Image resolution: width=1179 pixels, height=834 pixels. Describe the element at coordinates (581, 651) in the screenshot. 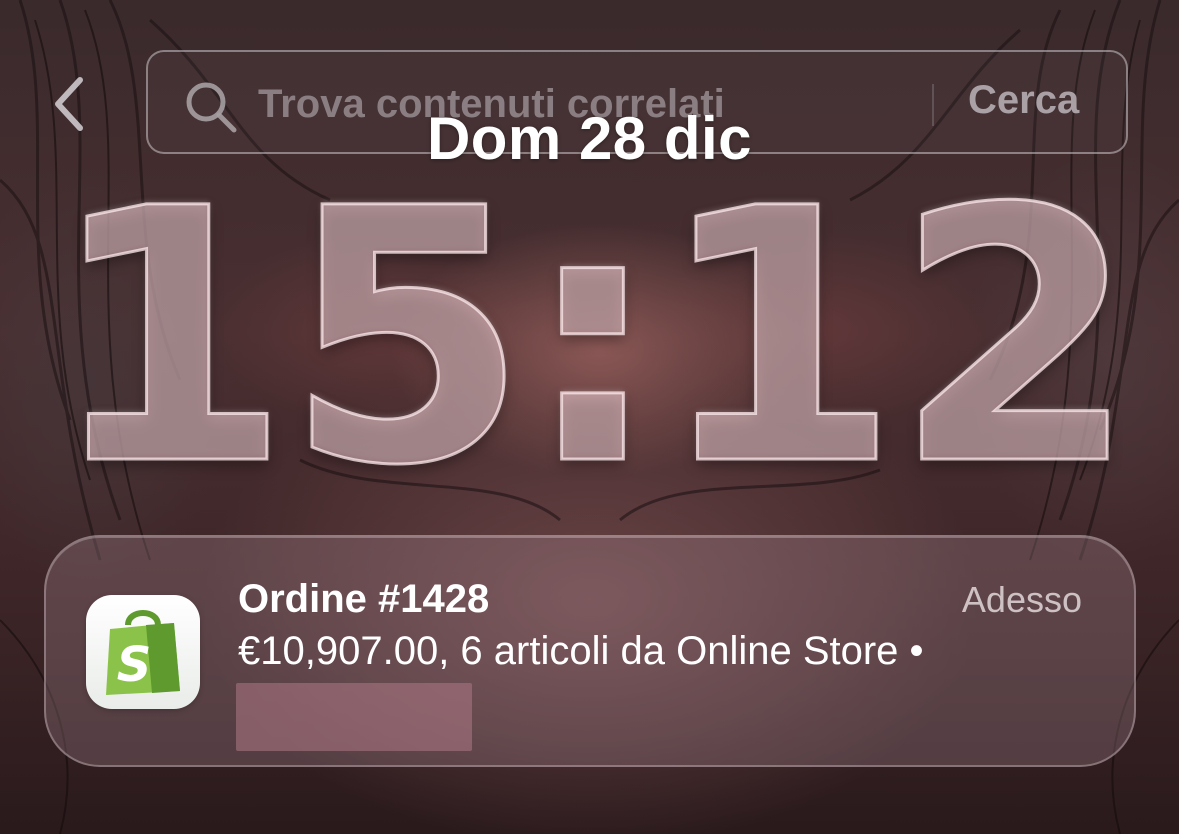

I see `notification-body: €10,907.00, 6 articoli da Online Store •` at that location.